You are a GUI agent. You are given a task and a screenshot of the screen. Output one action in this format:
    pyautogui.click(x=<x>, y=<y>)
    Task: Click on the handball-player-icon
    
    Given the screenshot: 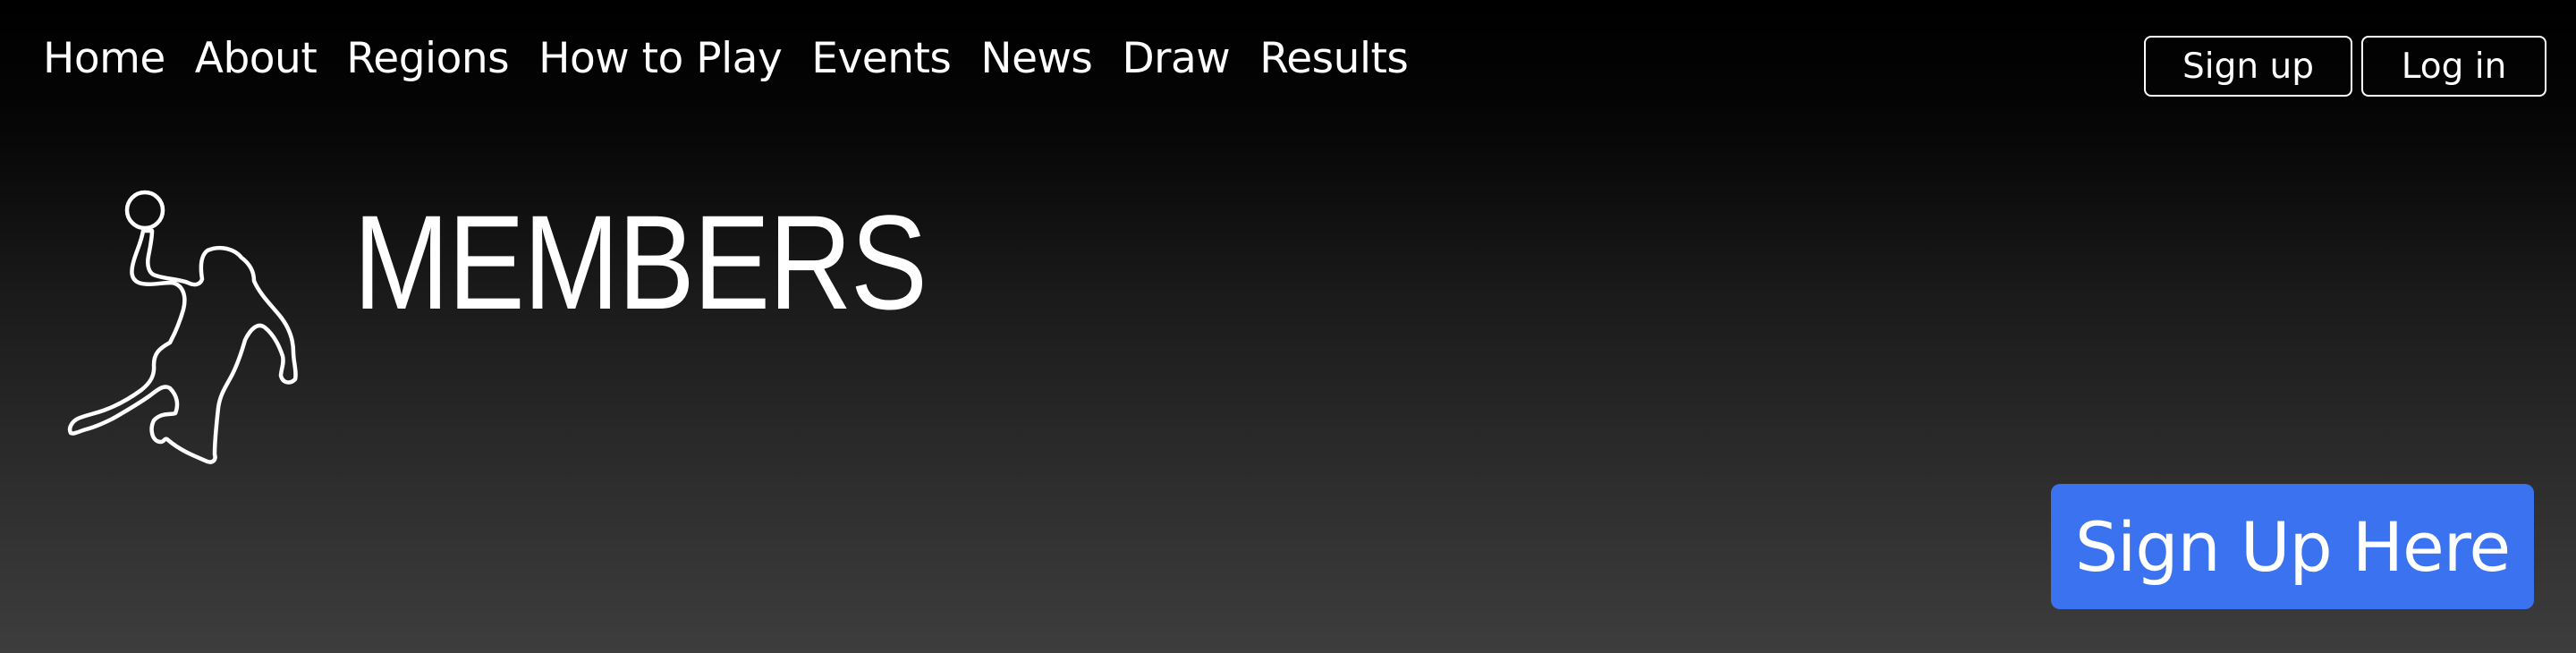 What is the action you would take?
    pyautogui.click(x=182, y=327)
    